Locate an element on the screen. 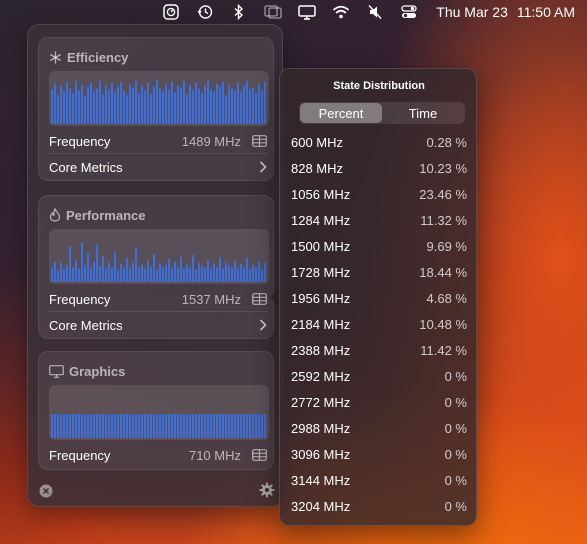 Image resolution: width=587 pixels, height=544 pixels. stats-app-icon is located at coordinates (171, 12).